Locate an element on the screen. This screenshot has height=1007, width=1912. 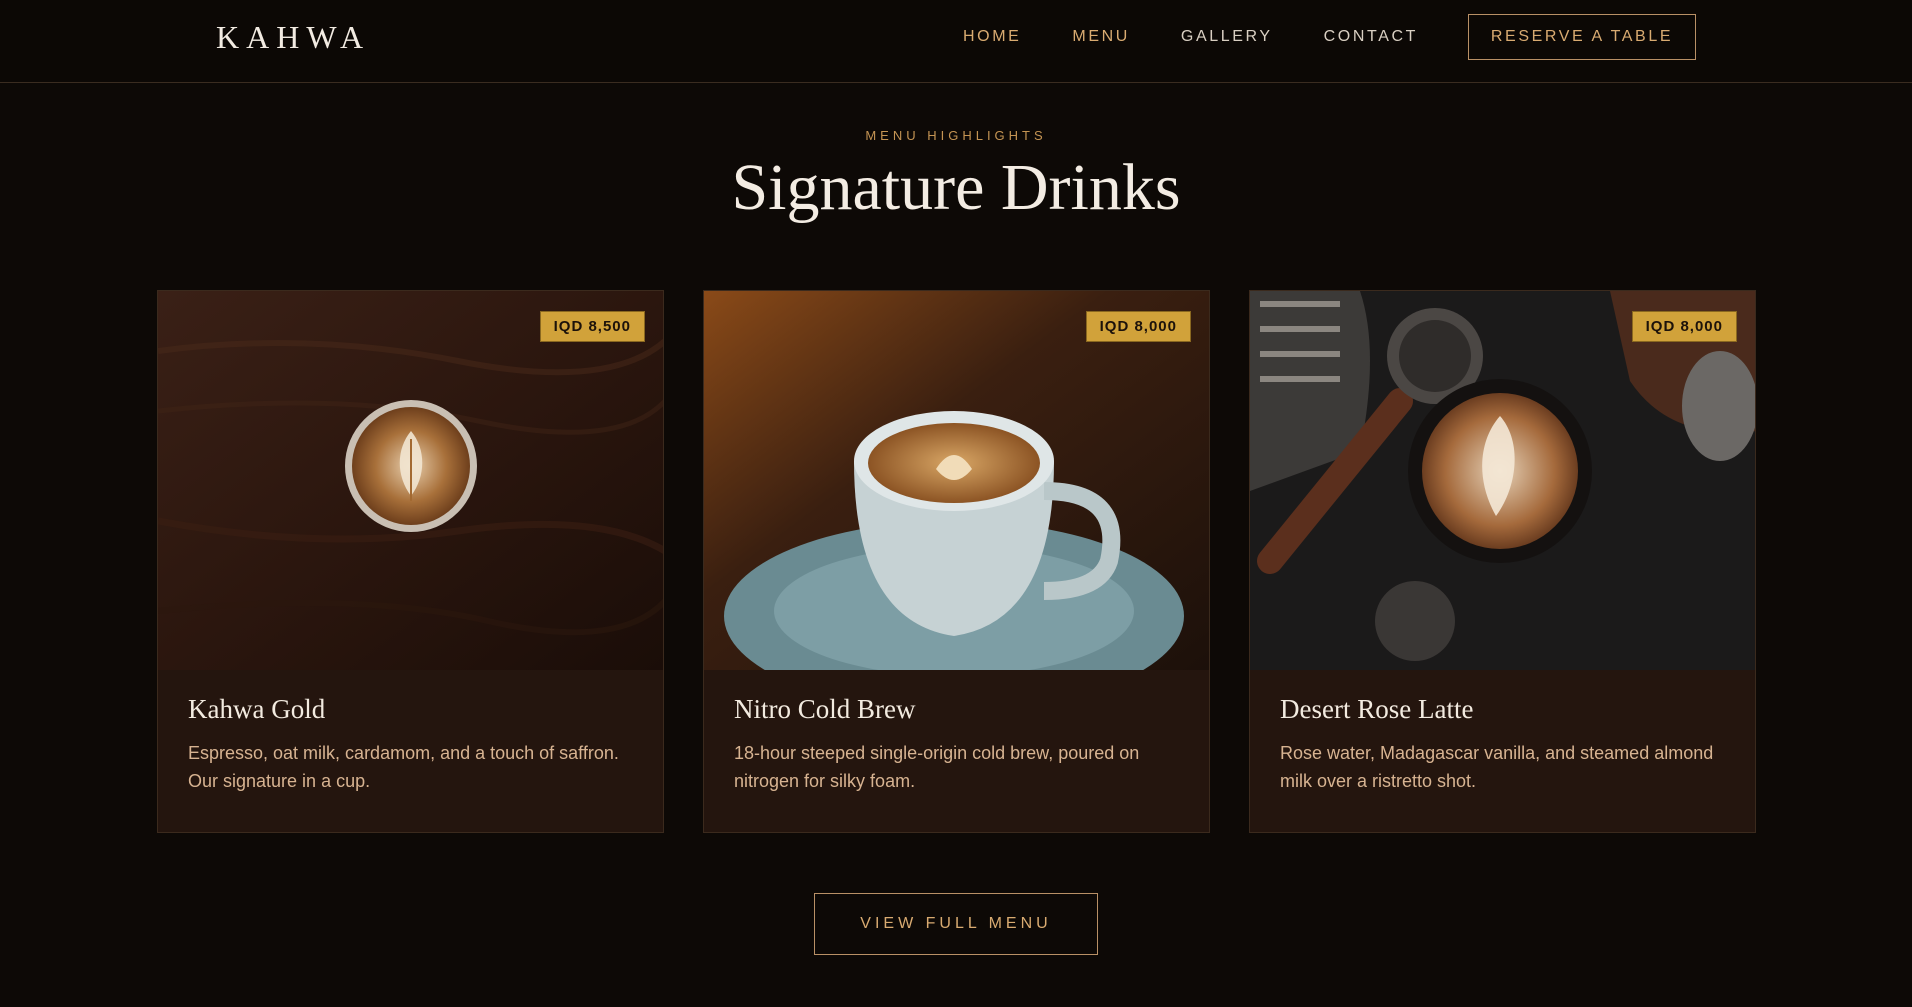
nav-menu-link: MENU is located at coordinates (1101, 36).